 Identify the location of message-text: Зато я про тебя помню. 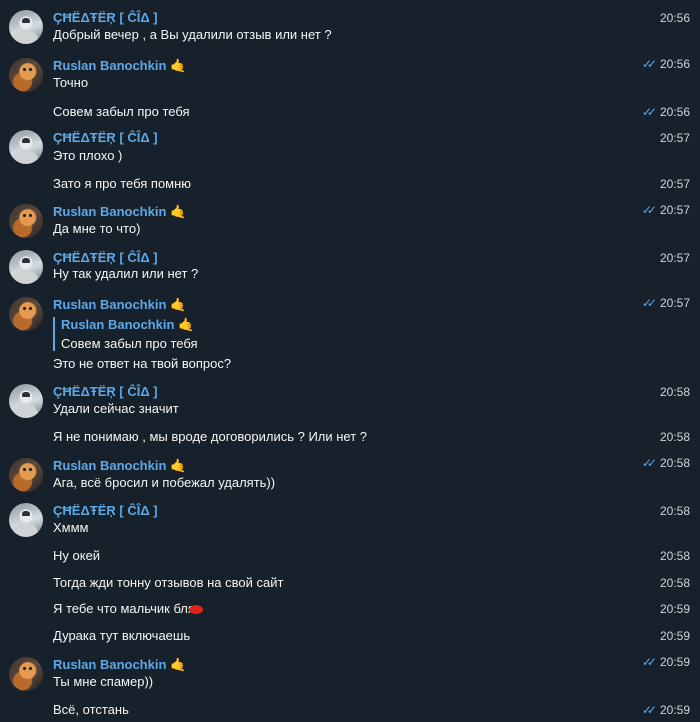
(122, 183).